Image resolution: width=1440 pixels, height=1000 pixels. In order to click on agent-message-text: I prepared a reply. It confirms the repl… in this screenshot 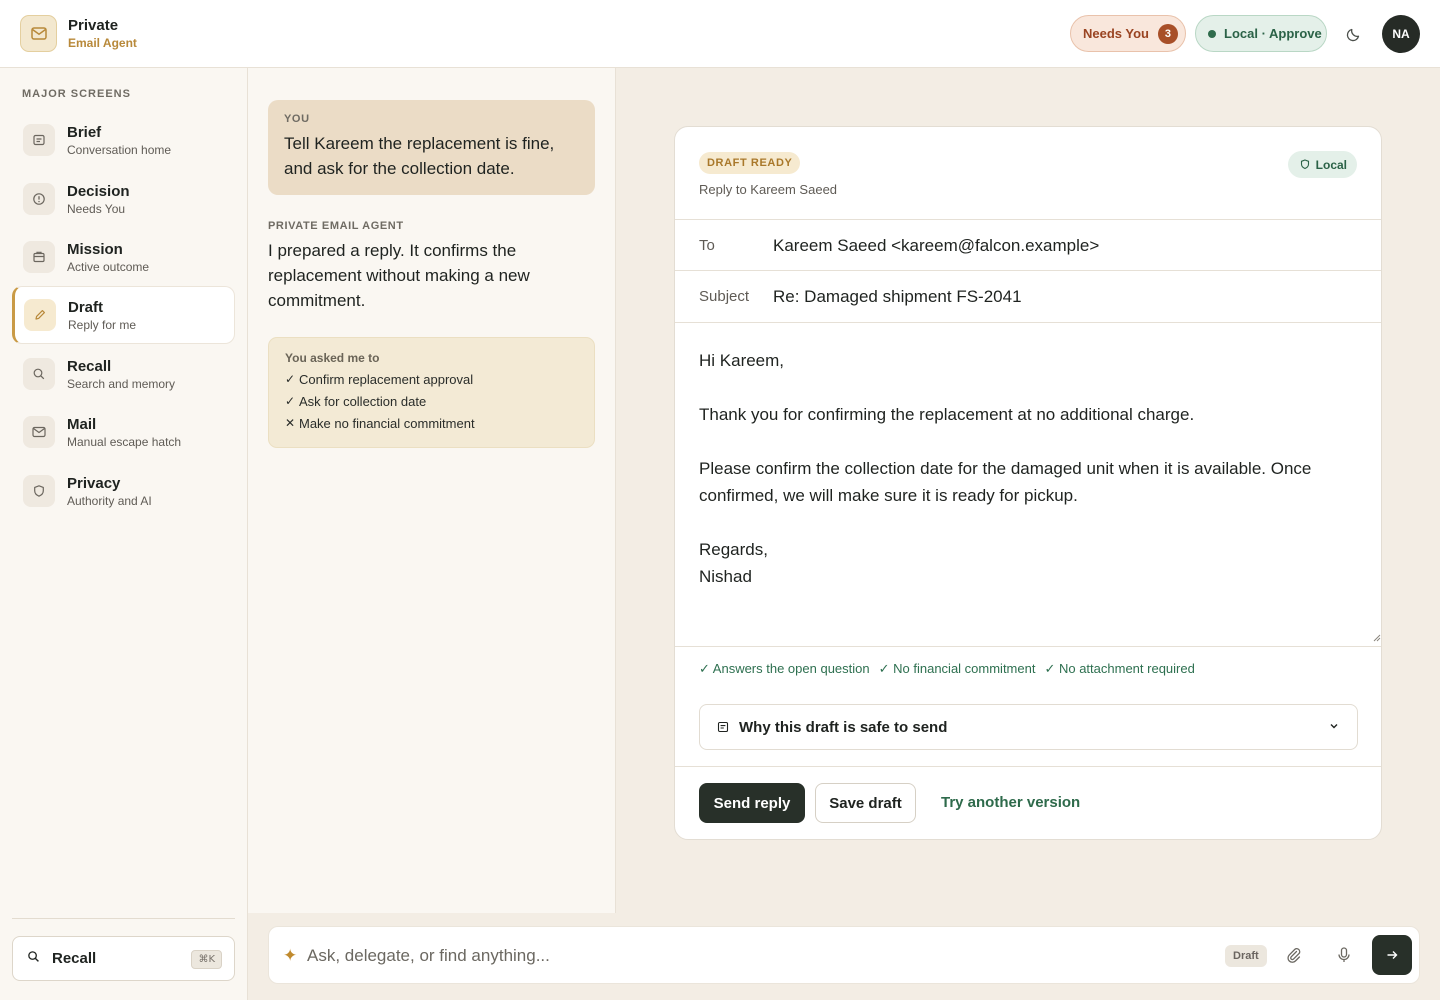, I will do `click(399, 275)`.